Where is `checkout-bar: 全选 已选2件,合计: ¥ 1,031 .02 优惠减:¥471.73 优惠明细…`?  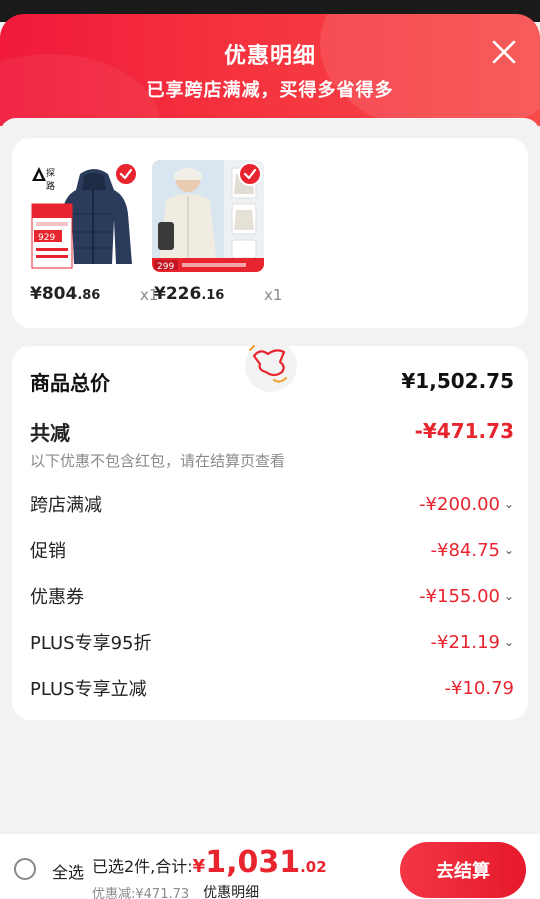 checkout-bar: 全选 已选2件,合计: ¥ 1,031 .02 优惠减:¥471.73 优惠明细… is located at coordinates (270, 866).